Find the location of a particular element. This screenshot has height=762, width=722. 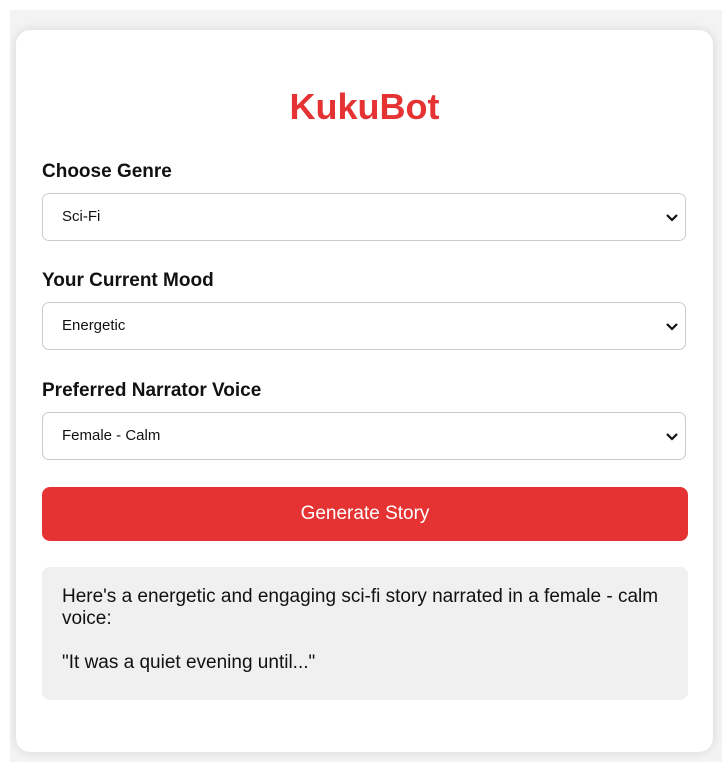

voice-select: Female - Calm is located at coordinates (364, 436).